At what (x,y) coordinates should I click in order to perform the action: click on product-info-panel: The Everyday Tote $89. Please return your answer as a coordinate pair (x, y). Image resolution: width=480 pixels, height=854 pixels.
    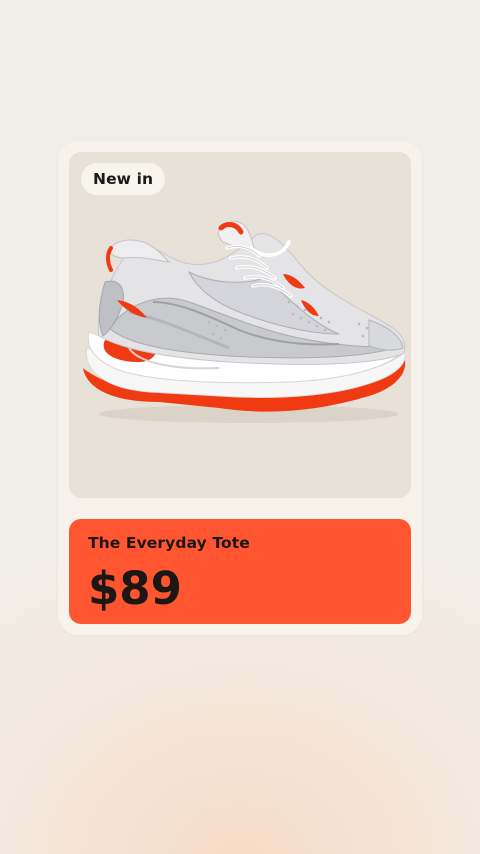
    Looking at the image, I should click on (240, 571).